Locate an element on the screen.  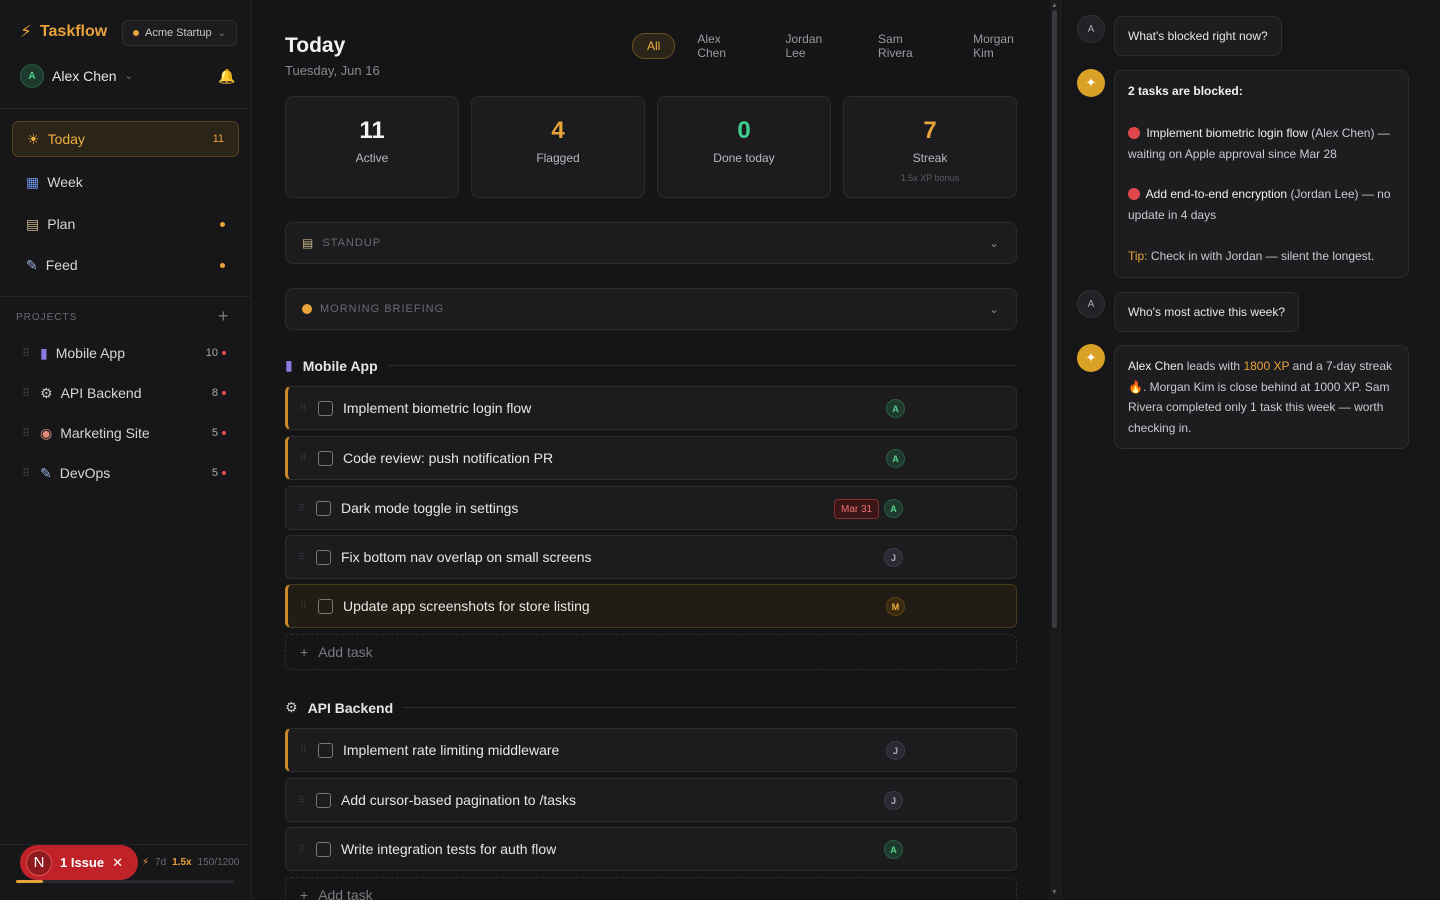
scrollbar-thumb is located at coordinates (1054, 319).